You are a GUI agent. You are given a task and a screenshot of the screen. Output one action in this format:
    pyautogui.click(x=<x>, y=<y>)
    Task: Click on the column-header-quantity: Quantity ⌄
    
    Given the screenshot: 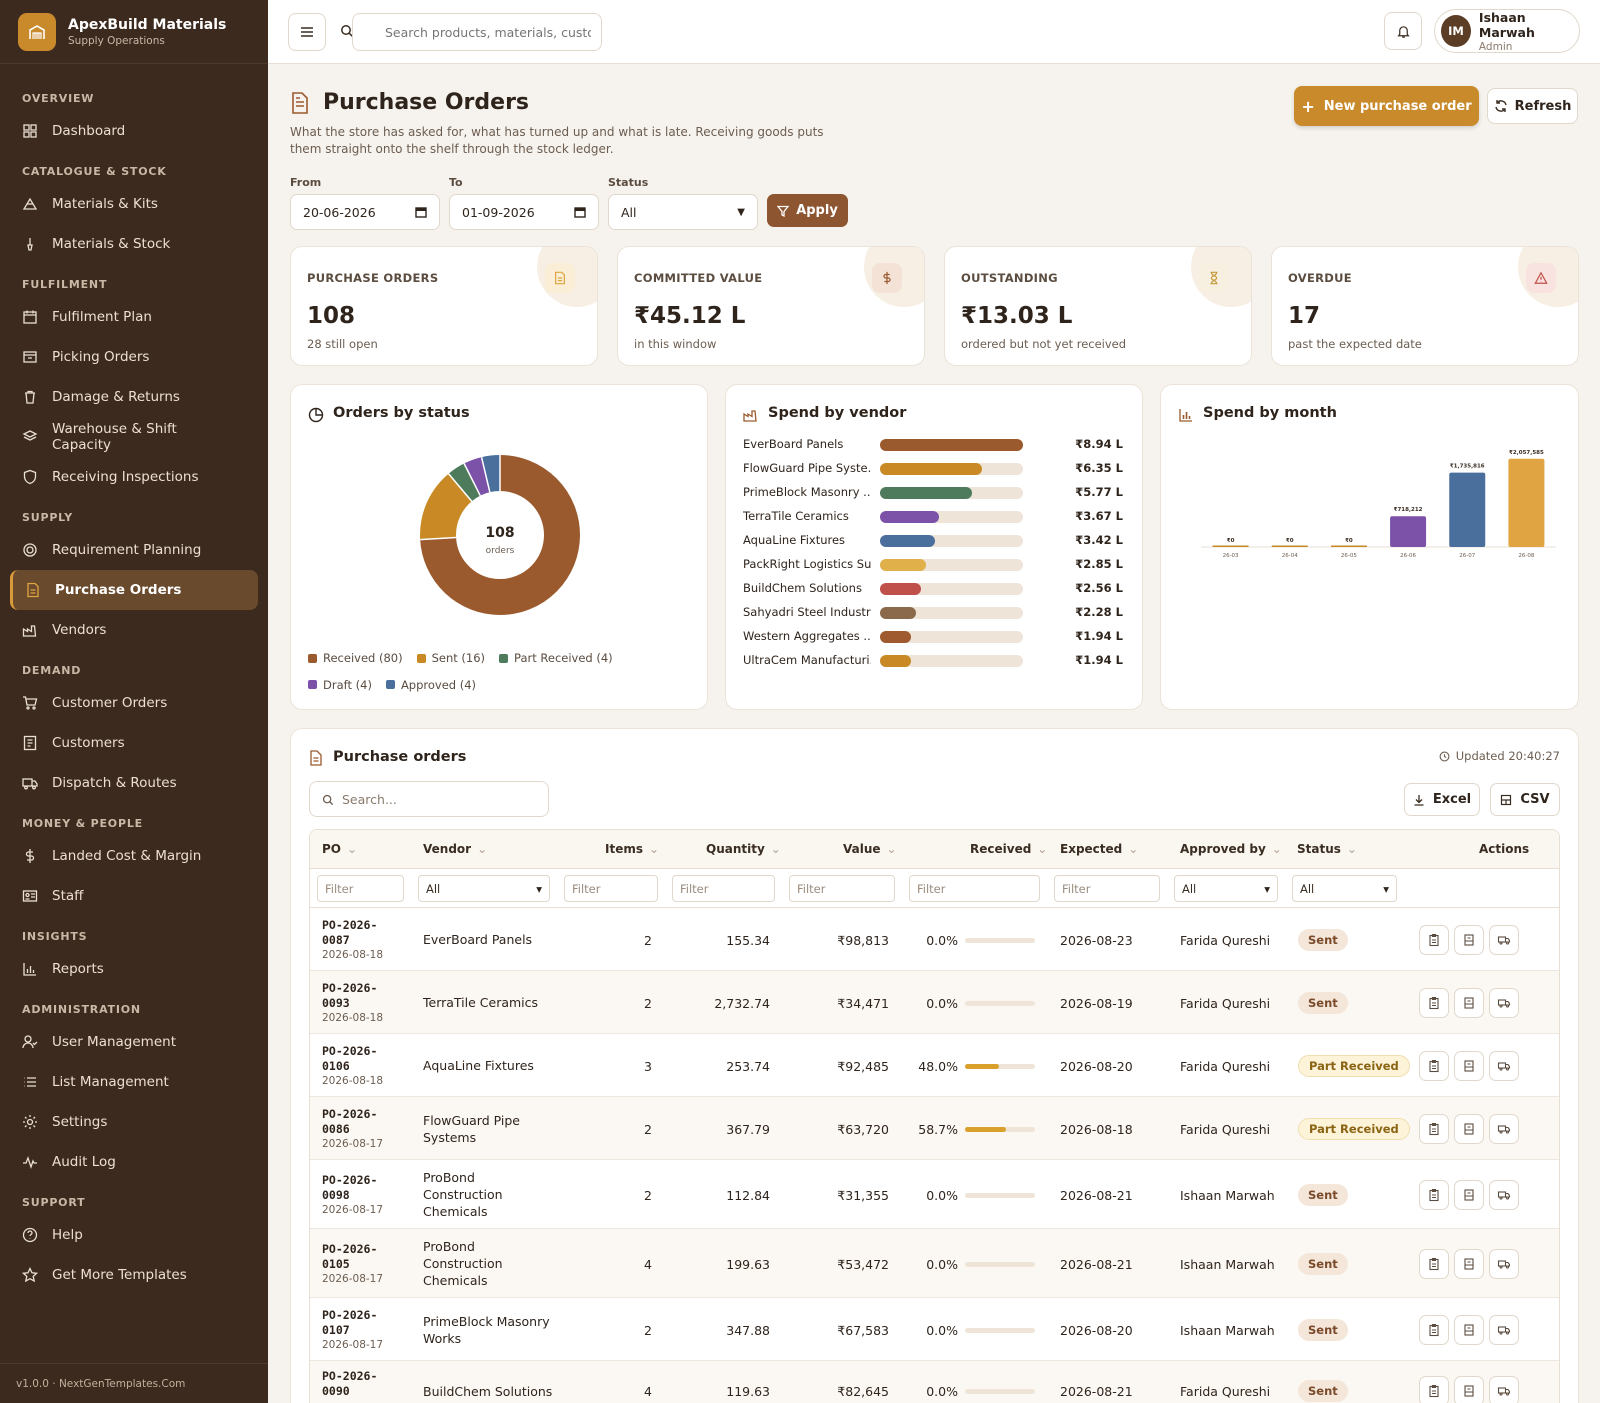 What is the action you would take?
    pyautogui.click(x=743, y=849)
    